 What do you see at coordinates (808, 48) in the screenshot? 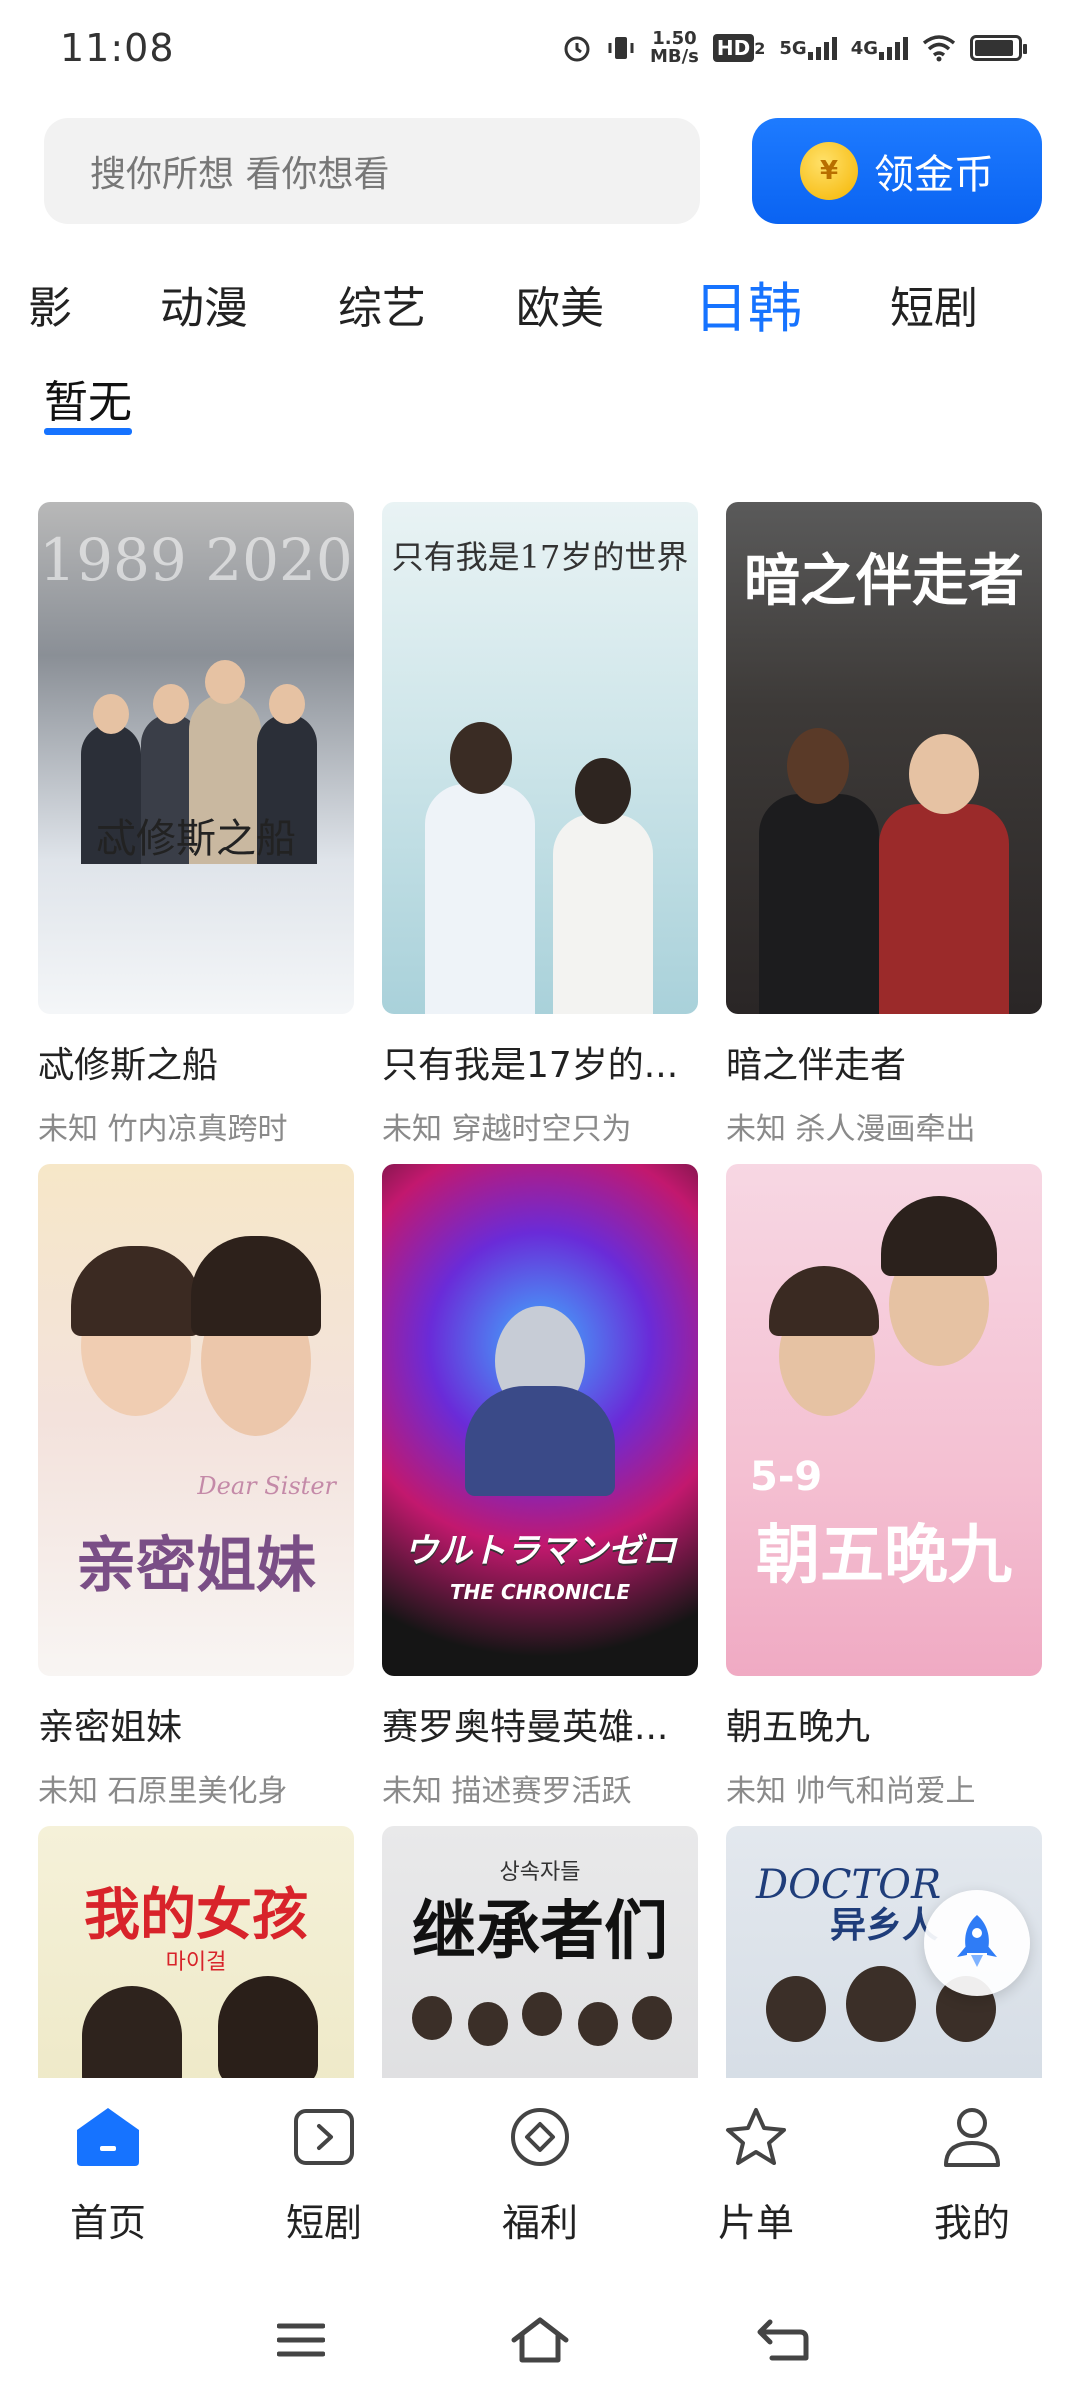
I see `signal-5g-icon: 5G` at bounding box center [808, 48].